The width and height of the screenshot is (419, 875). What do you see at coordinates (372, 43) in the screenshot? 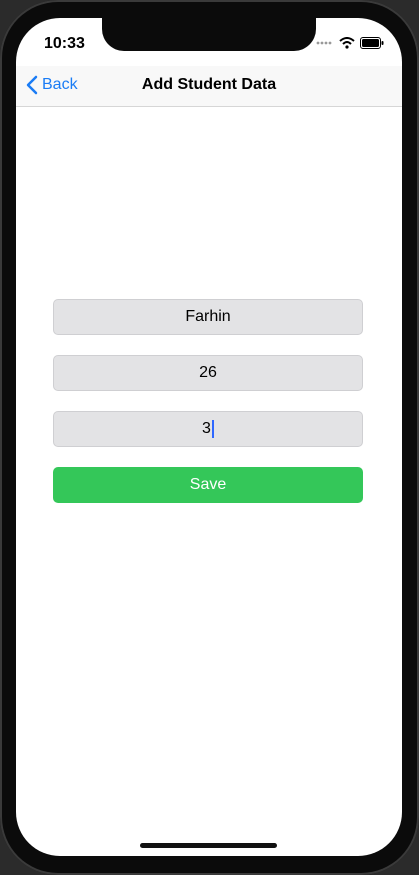
I see `battery-icon` at bounding box center [372, 43].